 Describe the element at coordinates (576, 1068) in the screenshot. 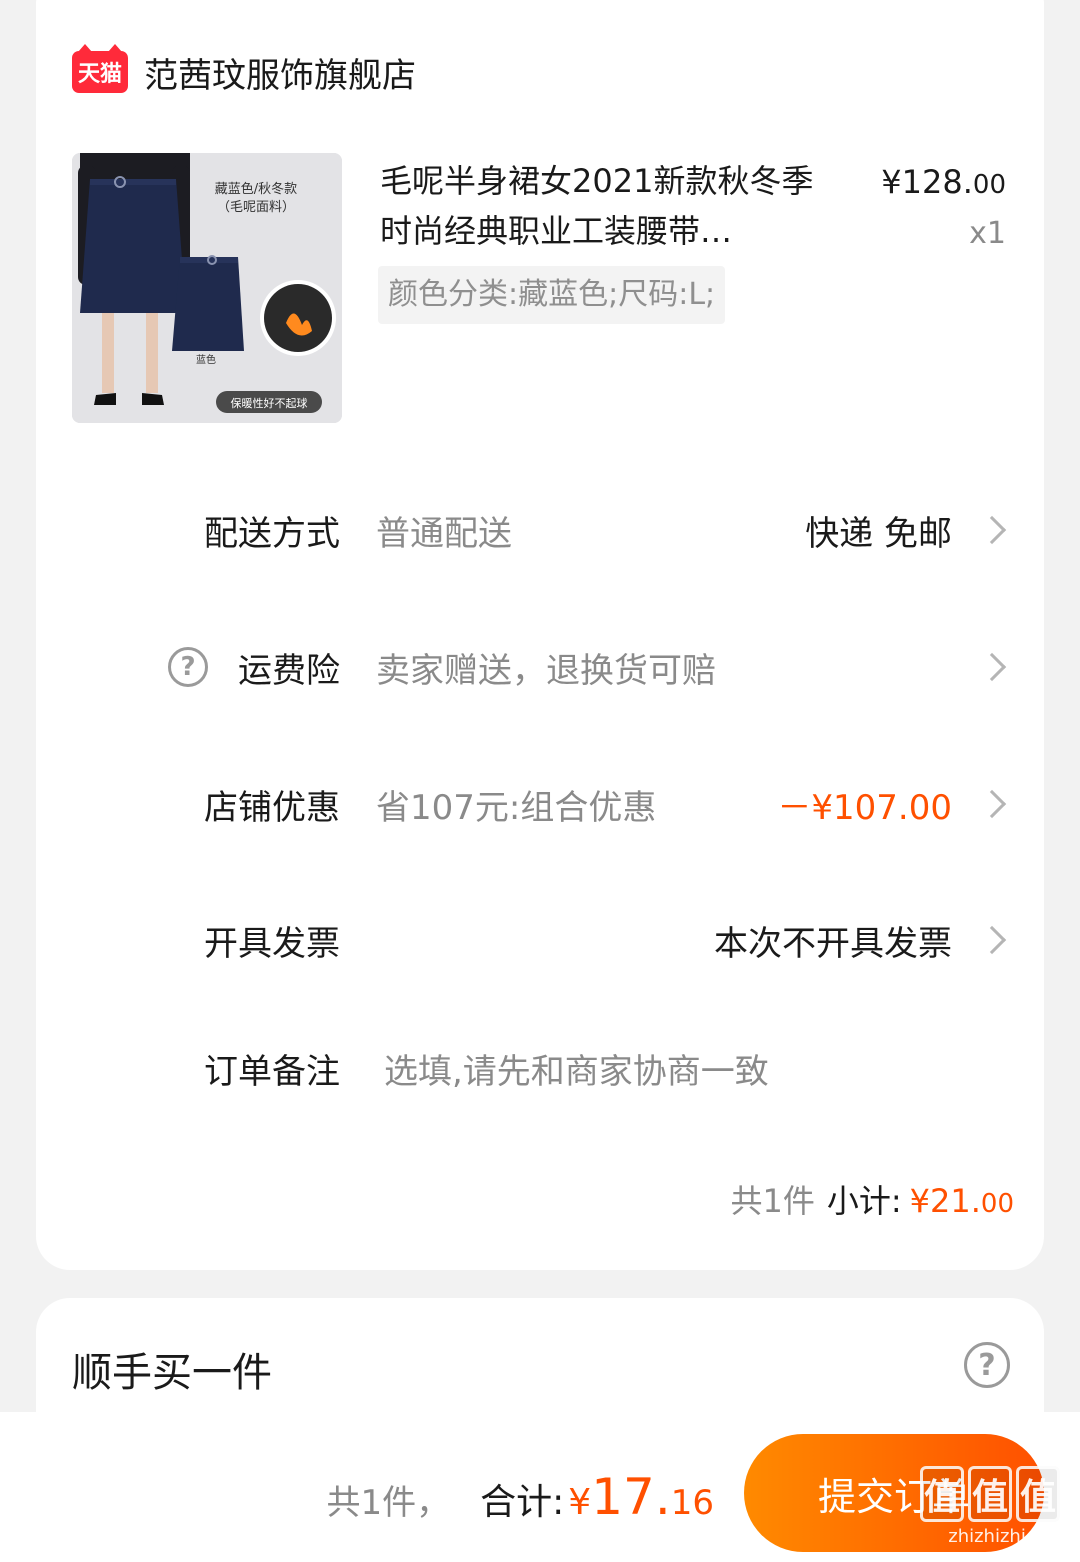

I see `note-input: 选填,请先和商家协商一致` at that location.